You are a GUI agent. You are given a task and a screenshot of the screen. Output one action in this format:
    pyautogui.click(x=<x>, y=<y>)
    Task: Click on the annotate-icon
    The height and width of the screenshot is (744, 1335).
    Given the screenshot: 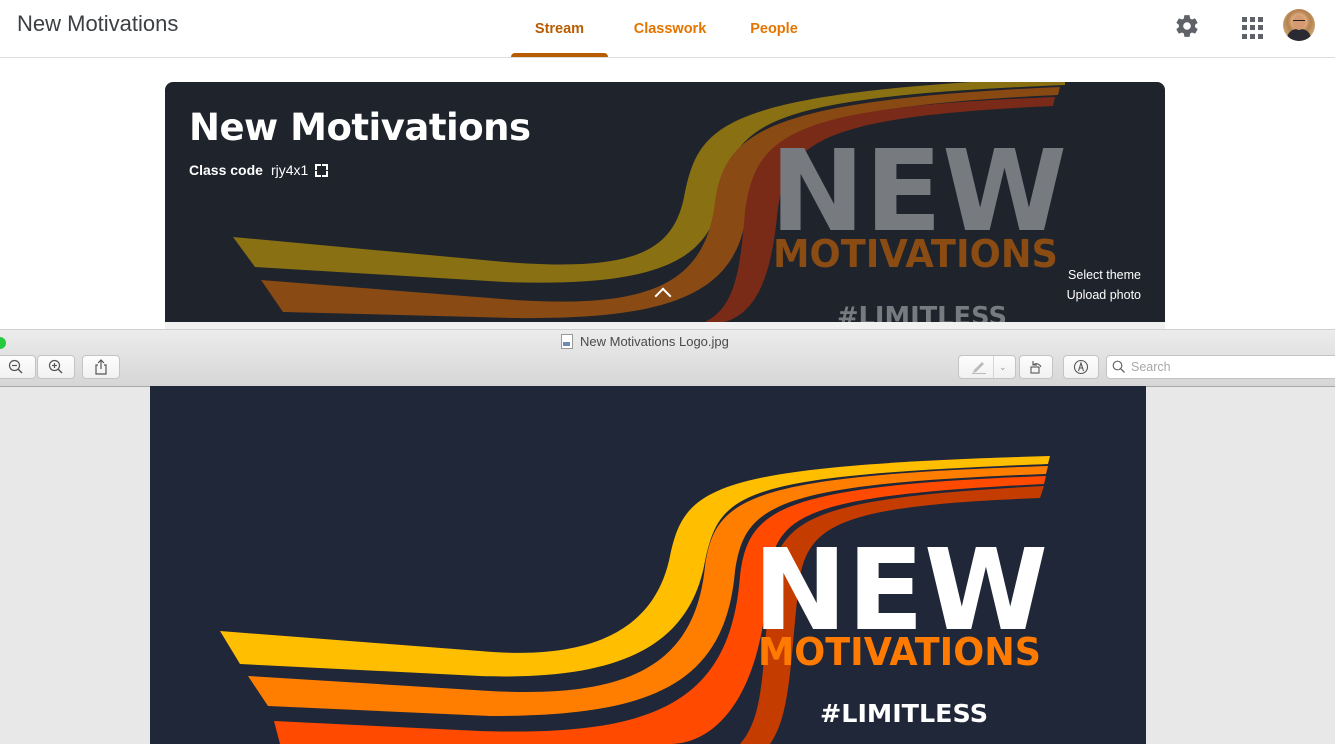 What is the action you would take?
    pyautogui.click(x=1081, y=367)
    